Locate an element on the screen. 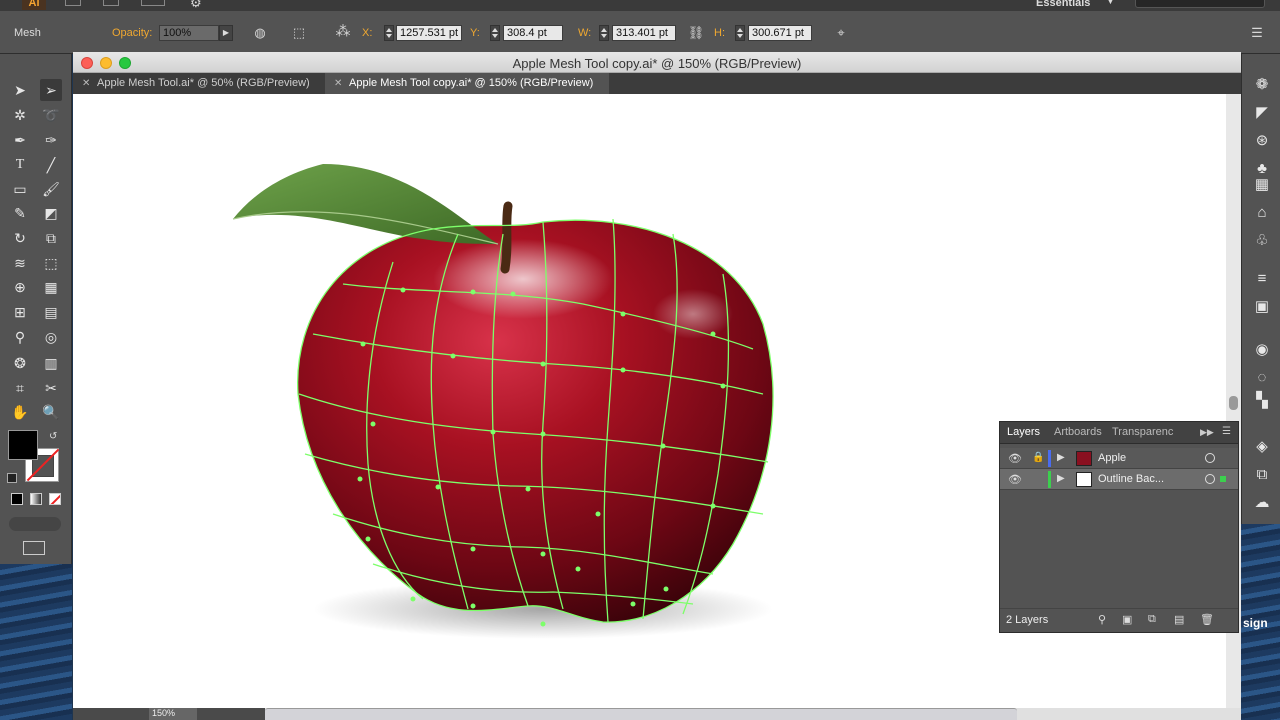 This screenshot has height=720, width=1280. shape-builder-icon: ⊕ is located at coordinates (20, 287).